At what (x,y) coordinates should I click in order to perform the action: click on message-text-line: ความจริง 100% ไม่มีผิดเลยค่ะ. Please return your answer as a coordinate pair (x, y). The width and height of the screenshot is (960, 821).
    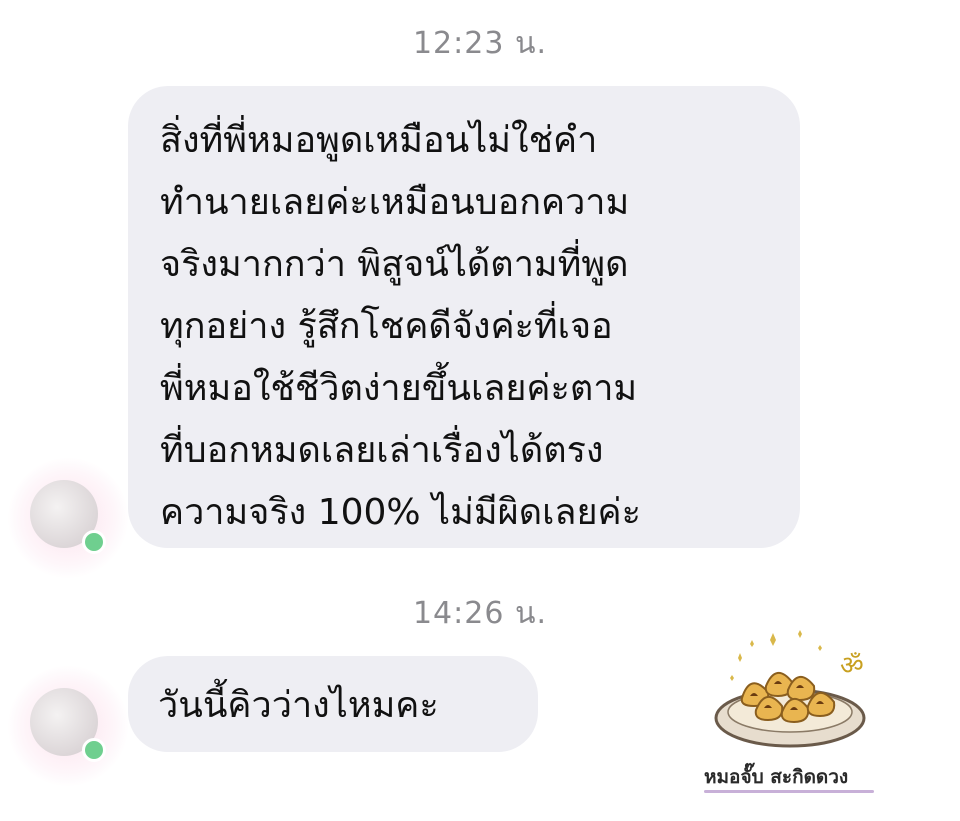
    Looking at the image, I should click on (400, 512).